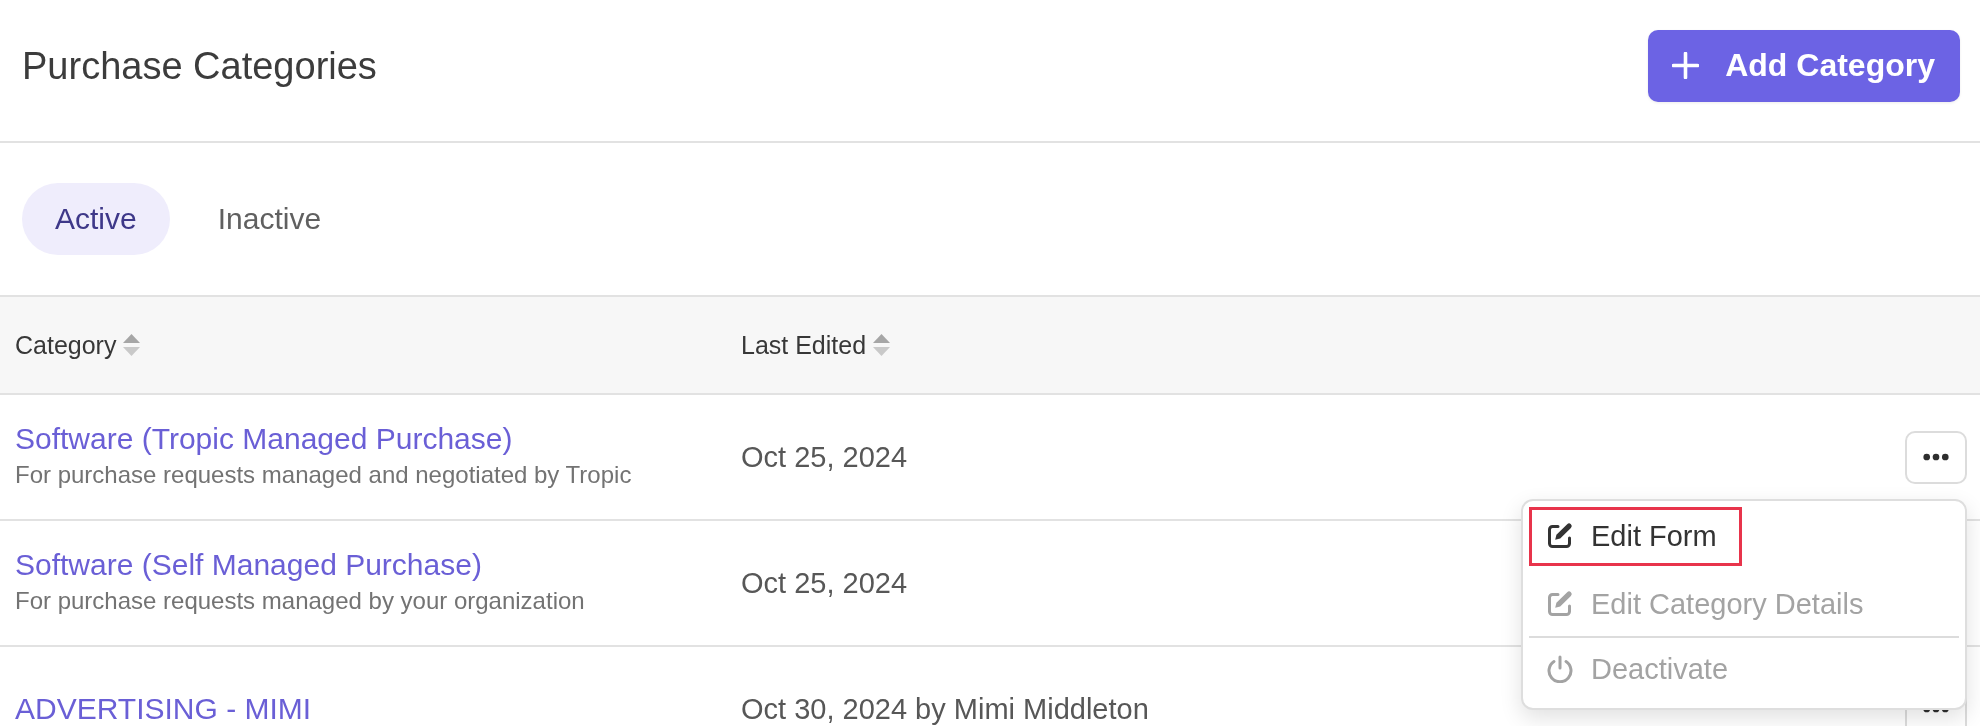 The image size is (1980, 726). What do you see at coordinates (1686, 65) in the screenshot?
I see `plus-icon` at bounding box center [1686, 65].